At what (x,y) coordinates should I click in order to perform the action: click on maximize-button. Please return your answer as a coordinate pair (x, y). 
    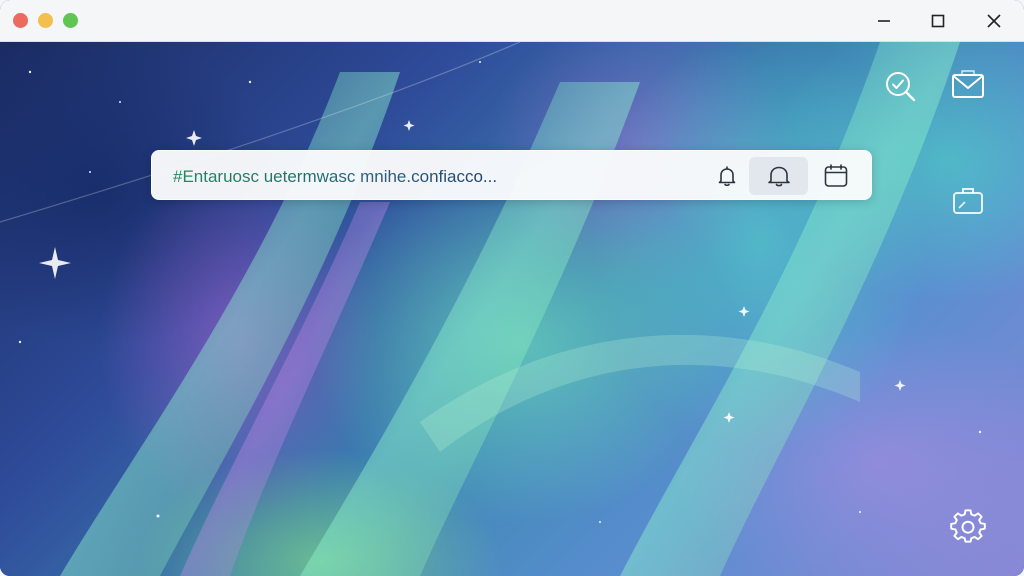
    Looking at the image, I should click on (938, 21).